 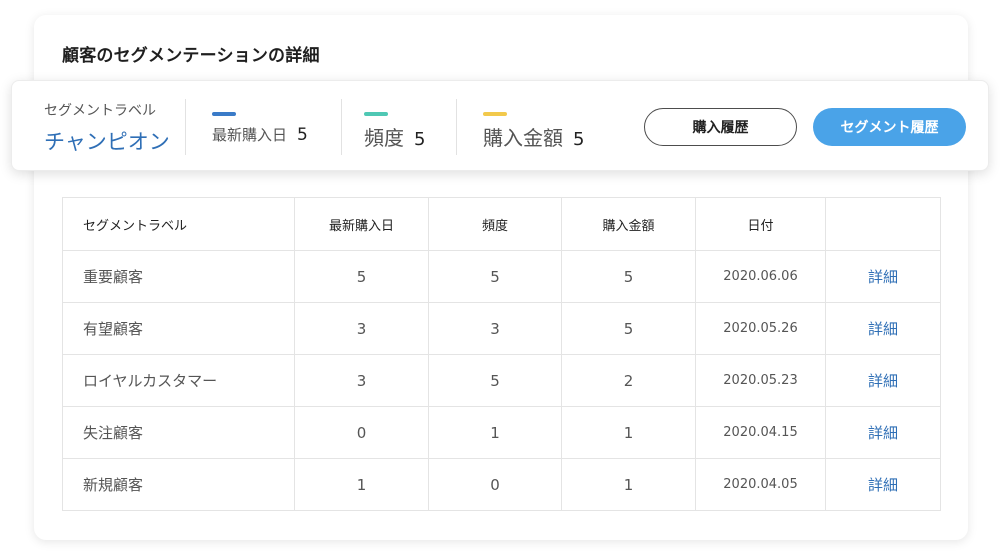 I want to click on table-header-row: セグメントラベル 最新購入日 頻度 購入金額 日付, so click(x=501, y=224).